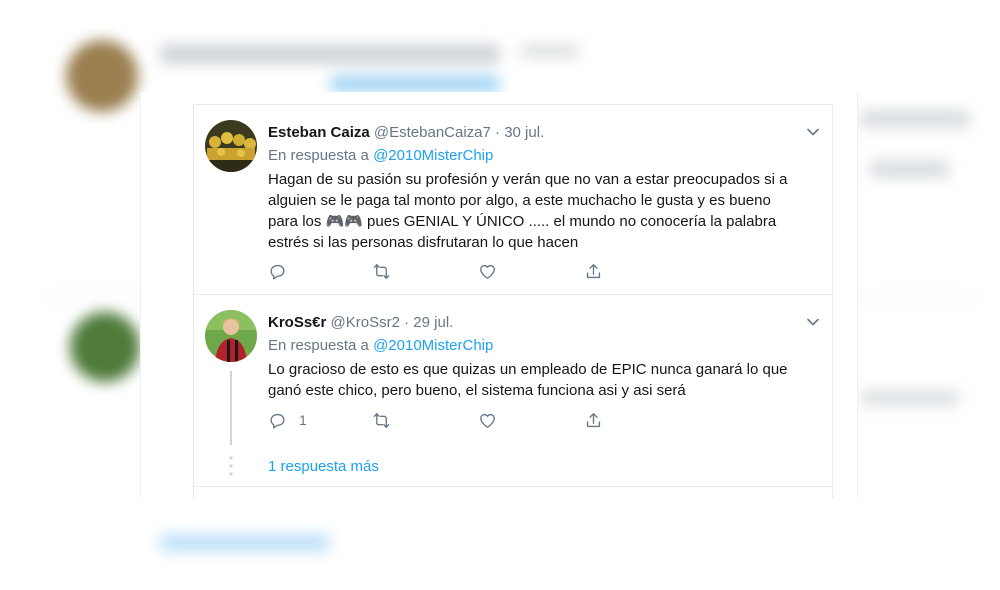 The image size is (1000, 590). What do you see at coordinates (323, 466) in the screenshot?
I see `more-replies-link: 1 respuesta más` at bounding box center [323, 466].